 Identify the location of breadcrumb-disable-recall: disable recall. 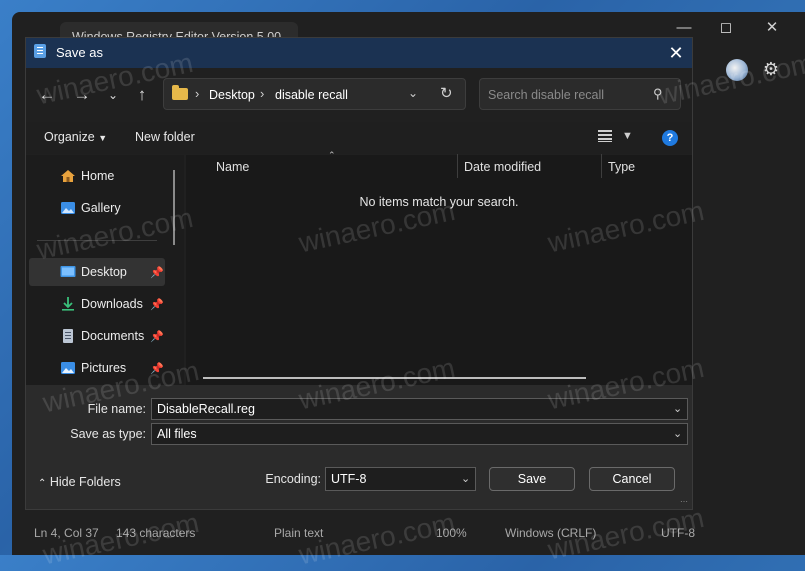
(311, 95).